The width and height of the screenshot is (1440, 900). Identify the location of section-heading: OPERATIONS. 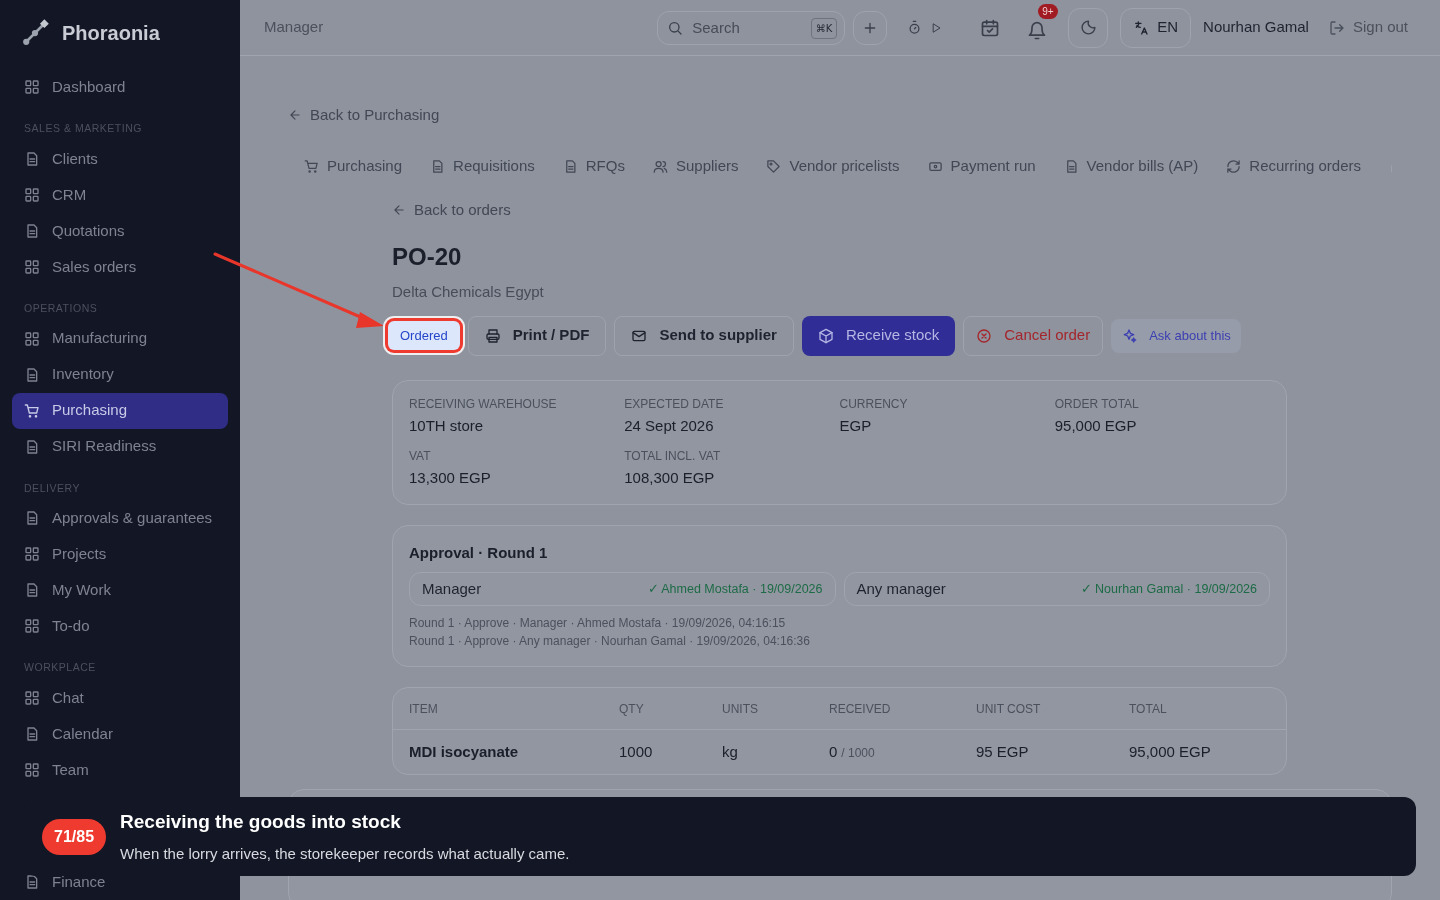
(61, 308).